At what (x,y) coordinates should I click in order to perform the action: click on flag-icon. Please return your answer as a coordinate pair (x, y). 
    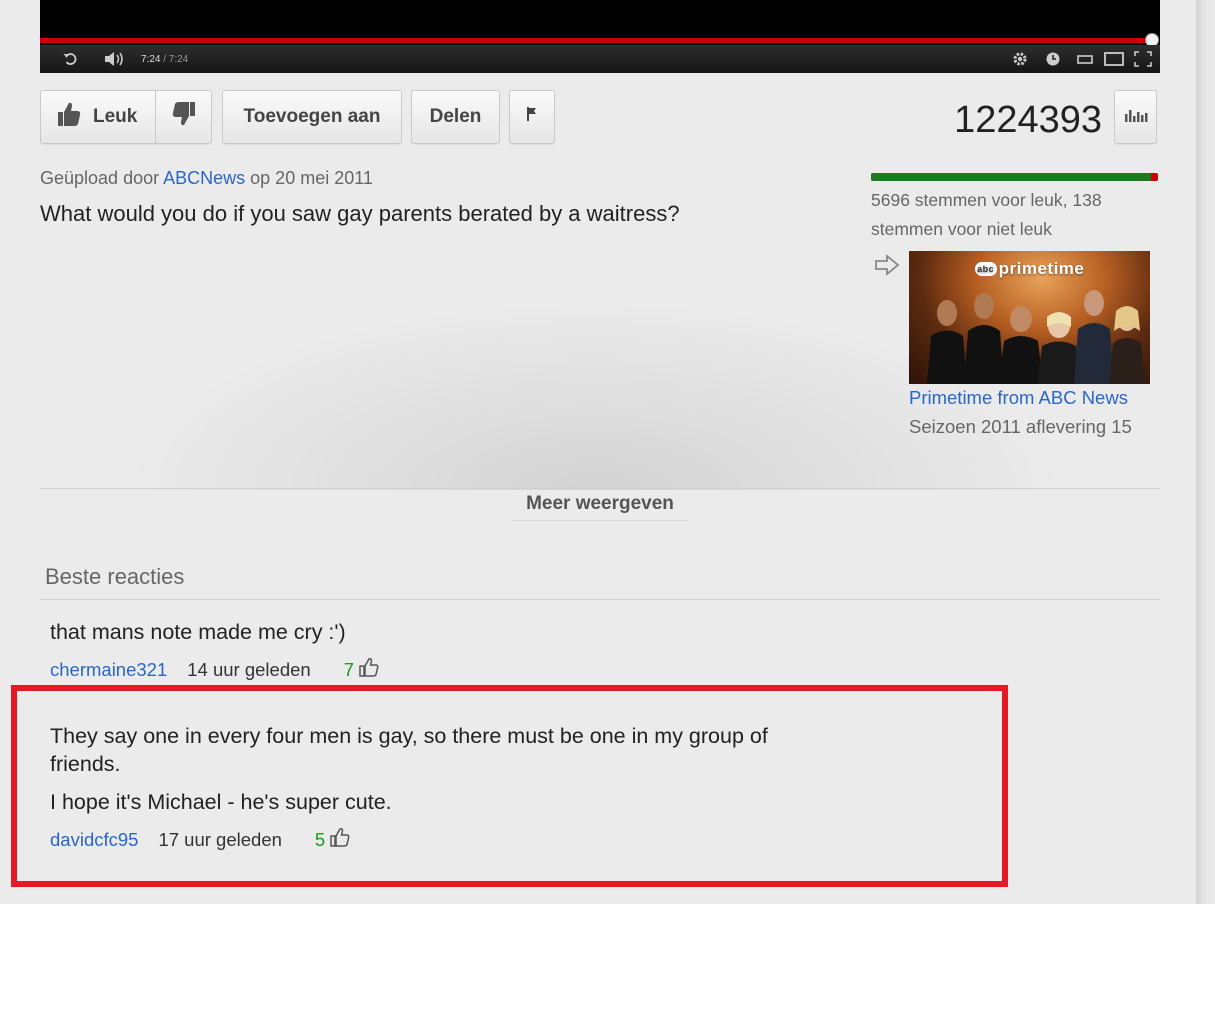
    Looking at the image, I should click on (532, 117).